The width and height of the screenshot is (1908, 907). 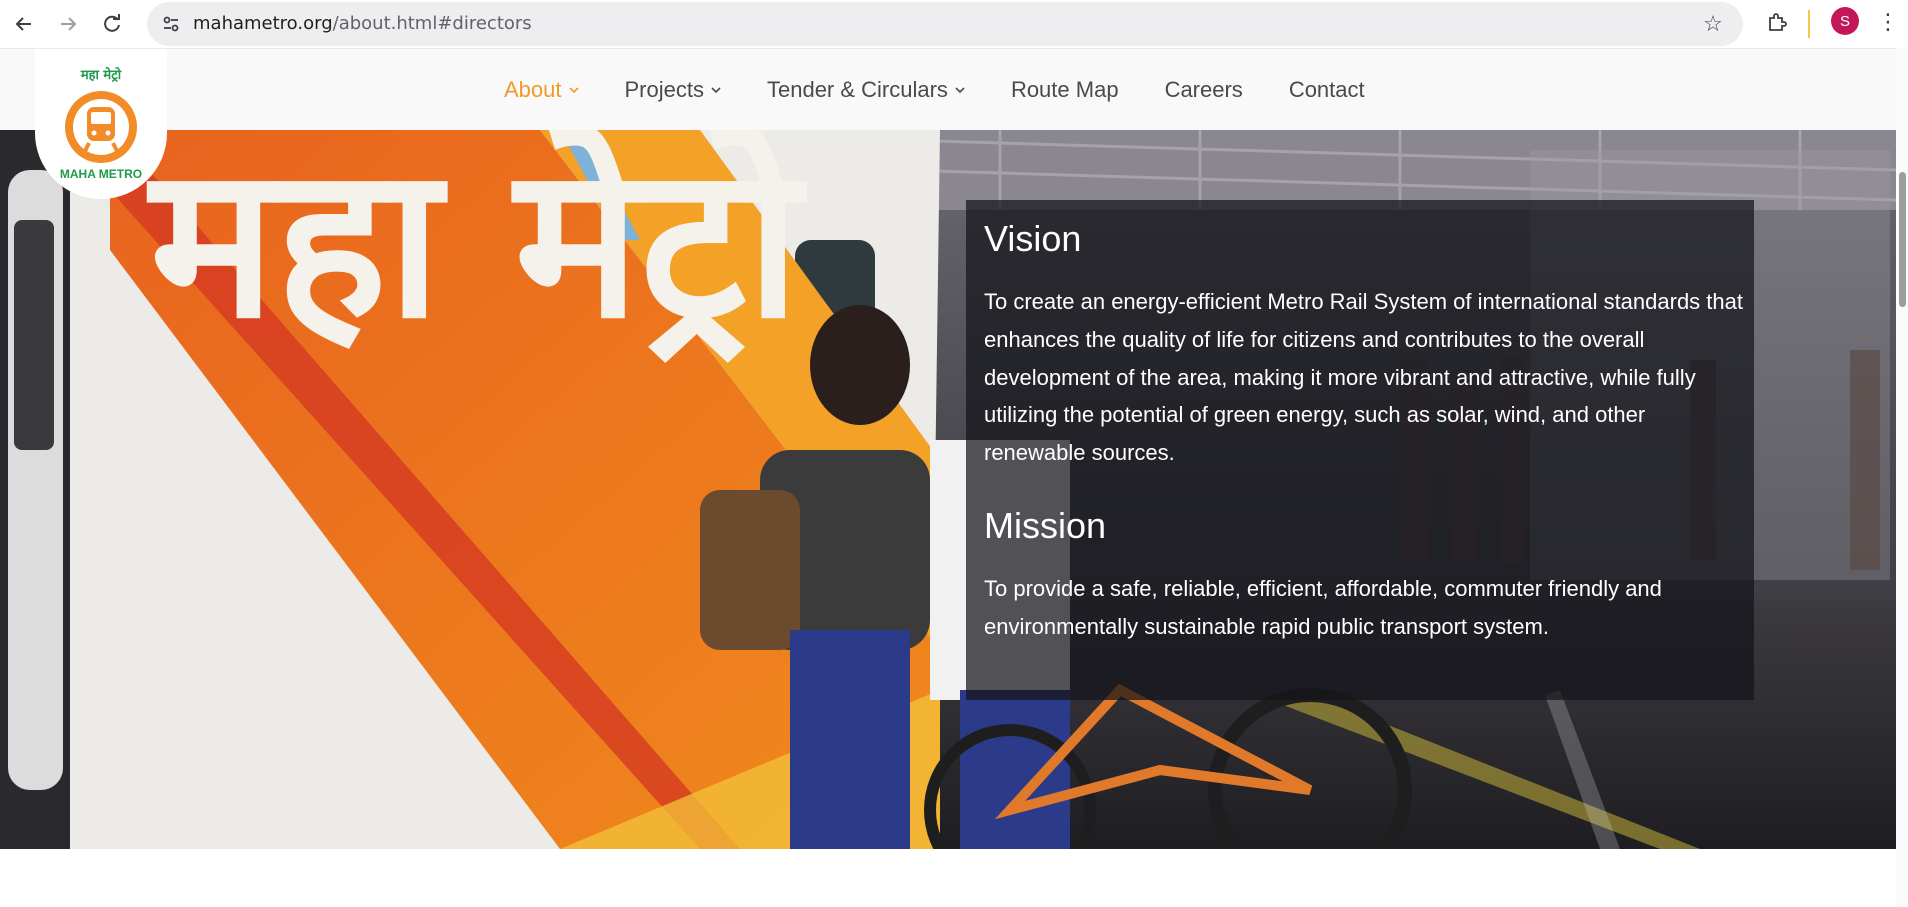 I want to click on back-arrow-icon, so click(x=23, y=24).